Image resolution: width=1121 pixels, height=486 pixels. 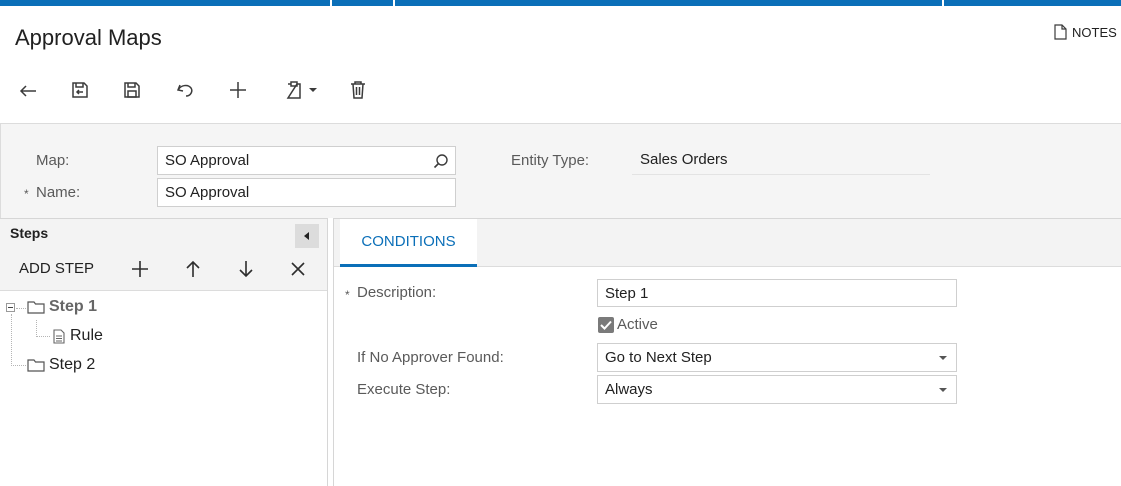 What do you see at coordinates (658, 357) in the screenshot?
I see `no-approver-value: Go to Next Step` at bounding box center [658, 357].